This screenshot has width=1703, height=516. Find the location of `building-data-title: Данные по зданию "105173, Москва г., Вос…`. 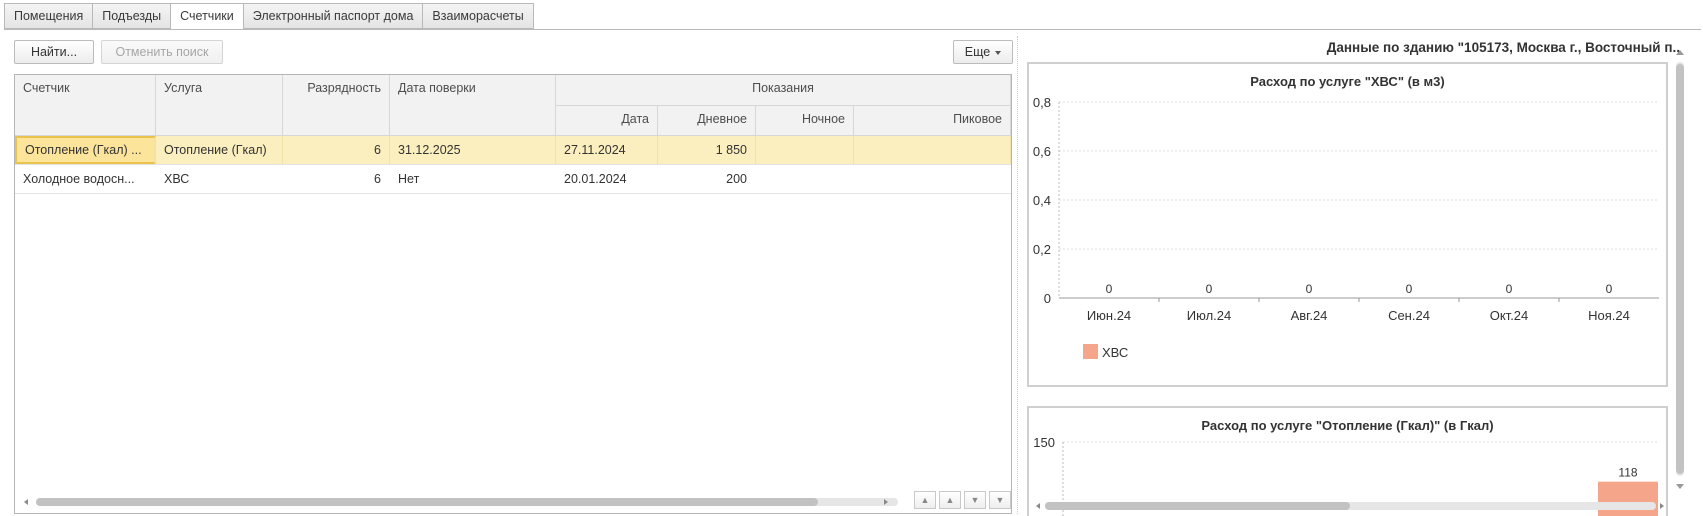

building-data-title: Данные по зданию "105173, Москва г., Вос… is located at coordinates (1503, 47).